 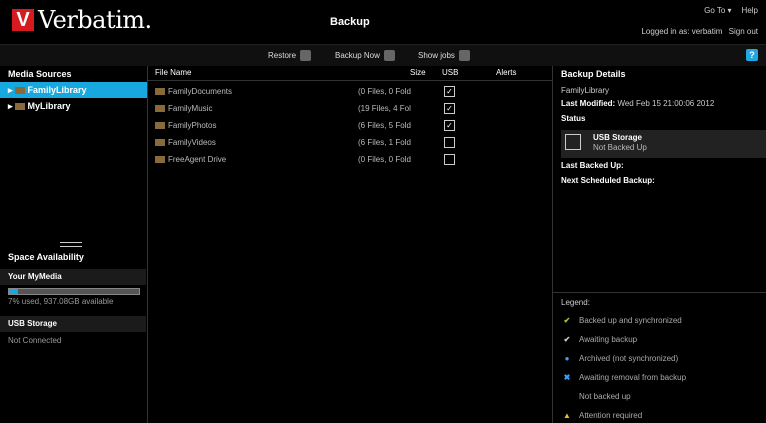 I want to click on show-jobs-label: Show jobs, so click(x=436, y=55).